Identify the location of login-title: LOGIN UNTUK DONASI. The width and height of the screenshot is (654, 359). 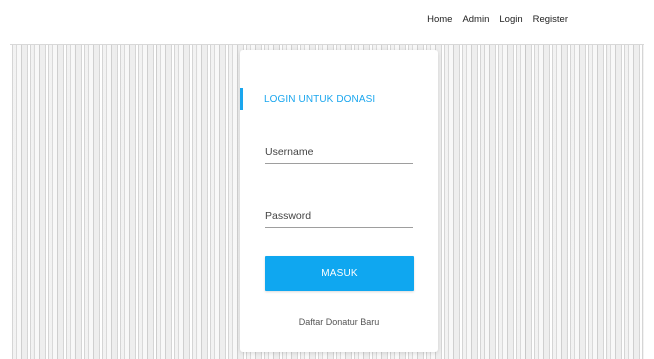
(320, 99).